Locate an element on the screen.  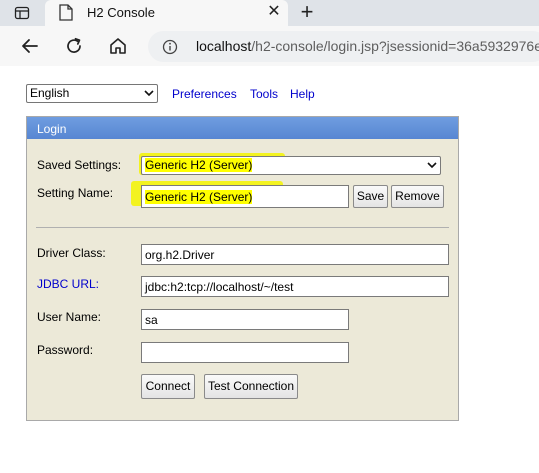
page-icon is located at coordinates (66, 12).